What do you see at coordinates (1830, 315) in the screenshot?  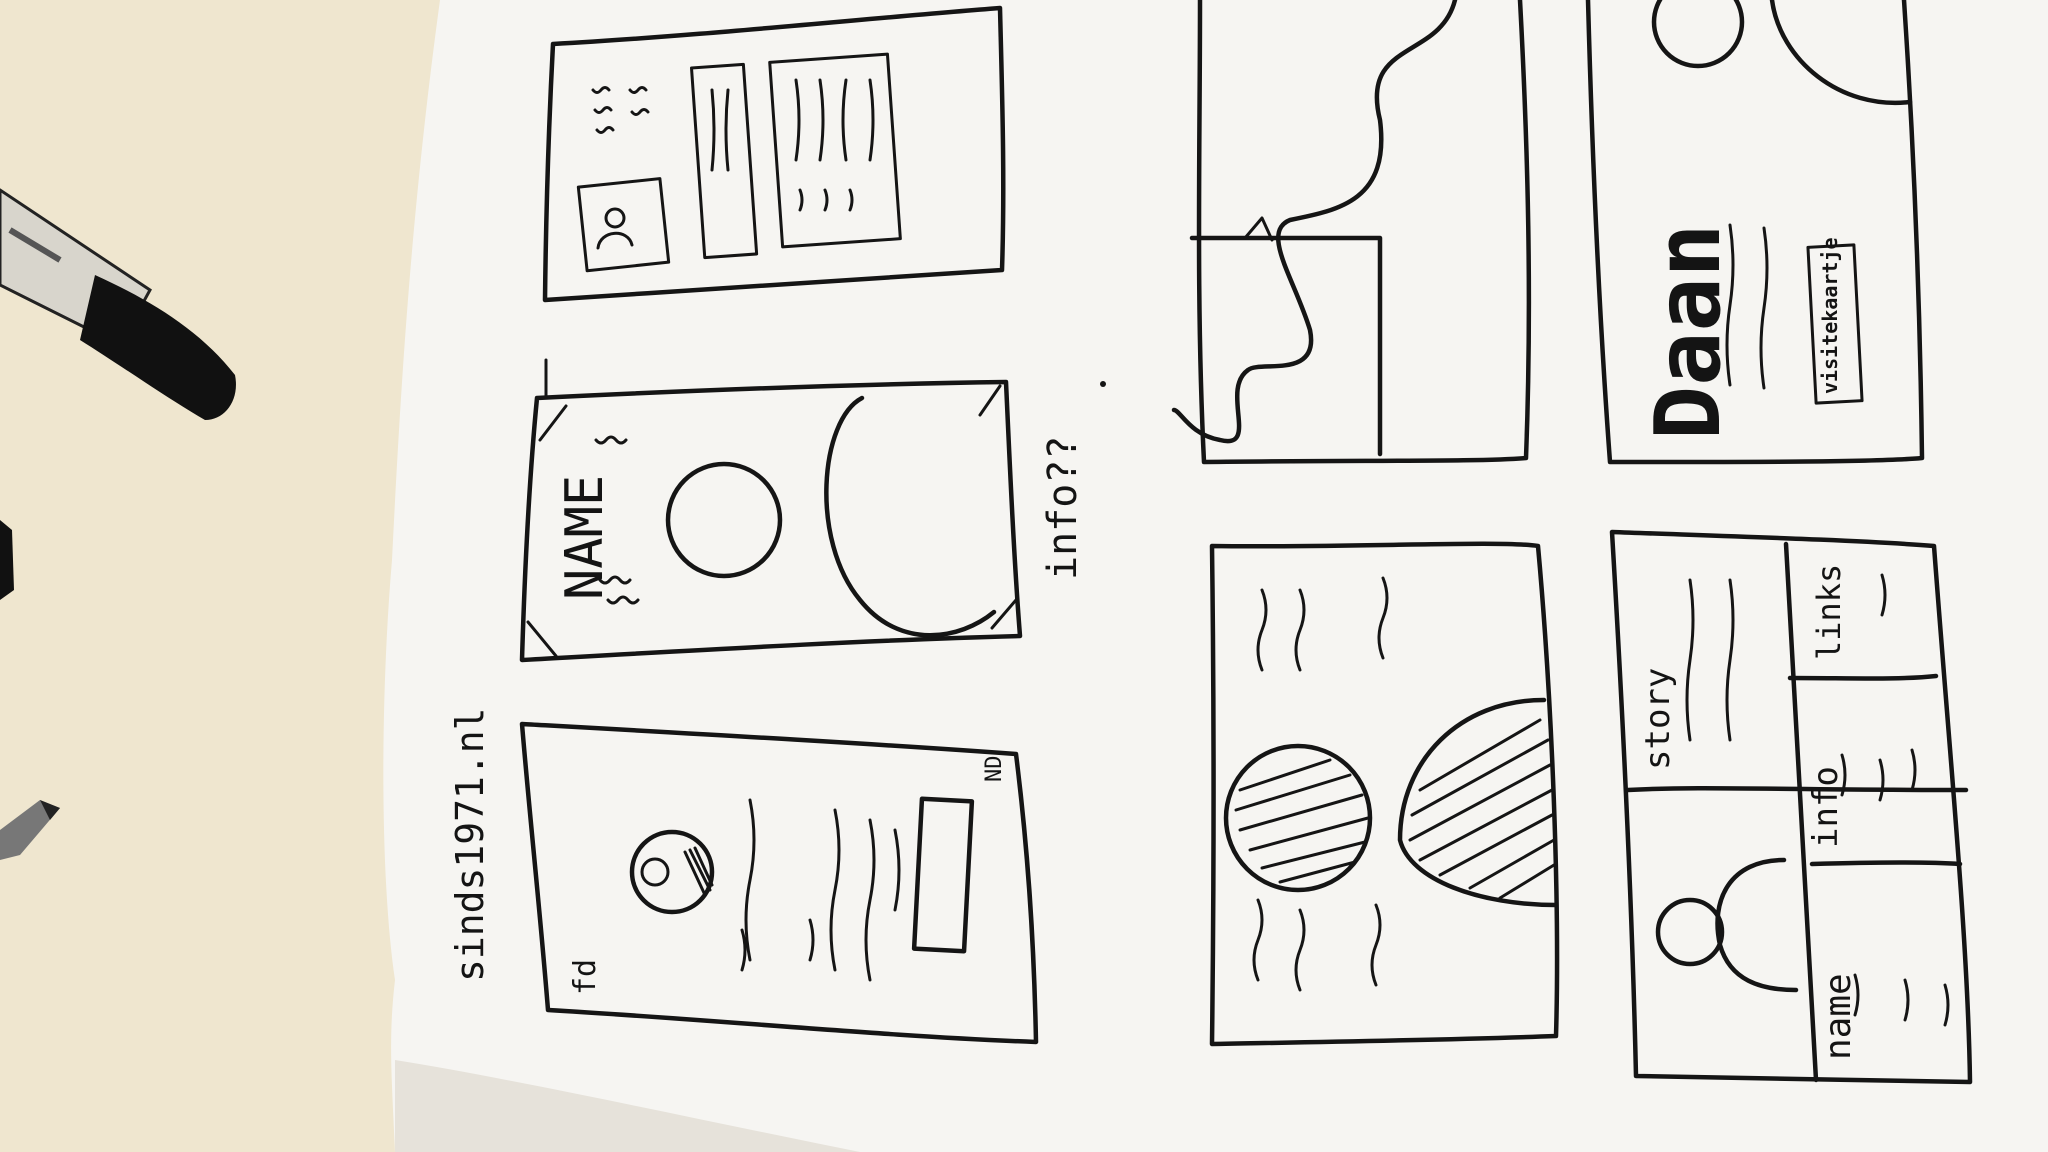 I see `business-card-button: visitekaartje` at bounding box center [1830, 315].